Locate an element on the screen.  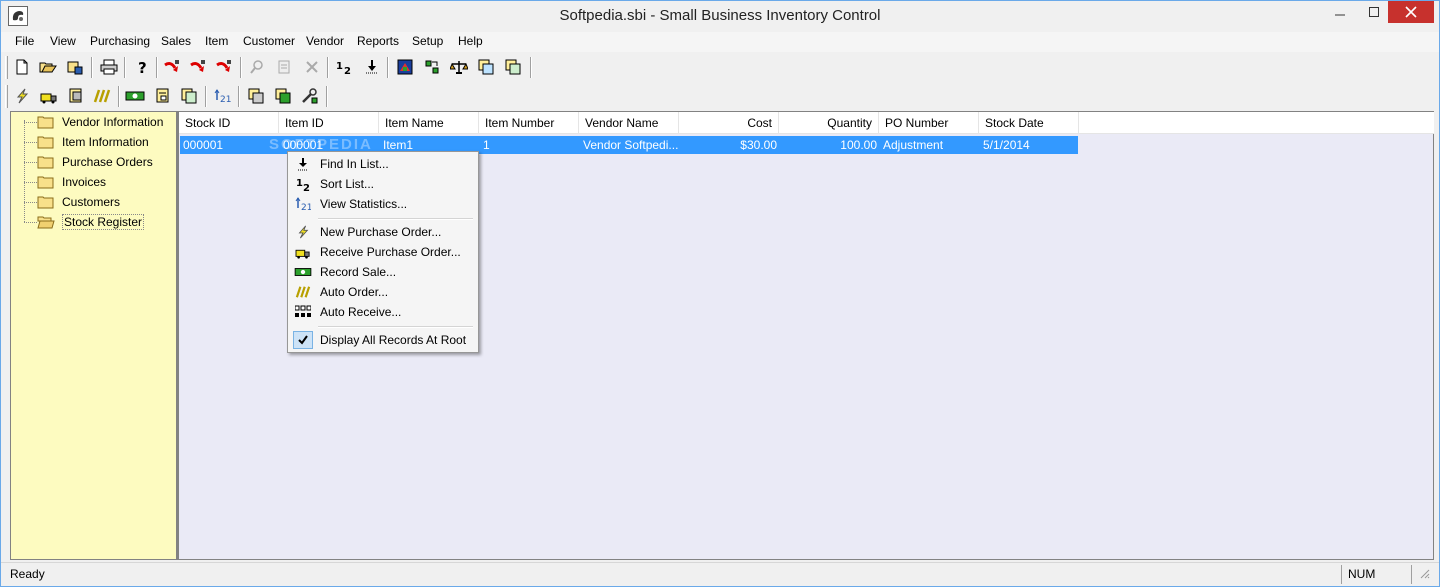
report-chart-button is located at coordinates (405, 67).